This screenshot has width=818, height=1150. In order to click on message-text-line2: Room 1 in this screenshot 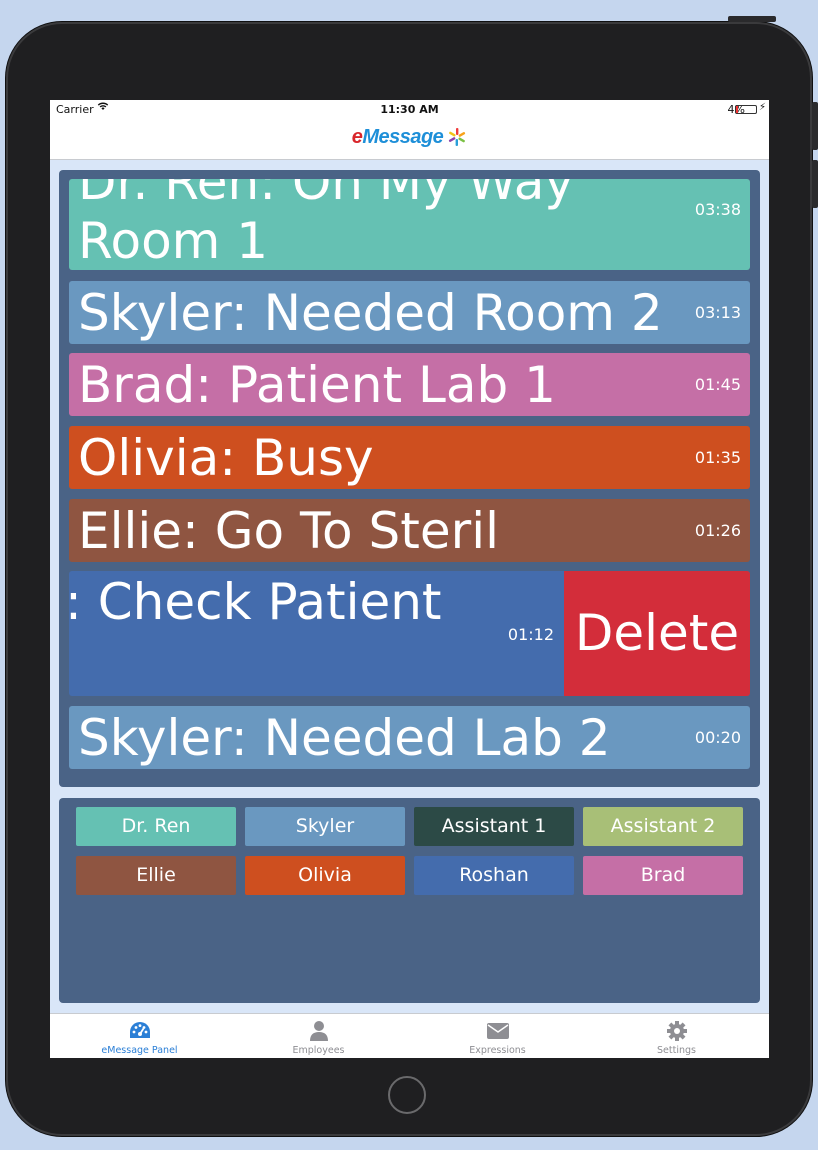, I will do `click(173, 241)`.